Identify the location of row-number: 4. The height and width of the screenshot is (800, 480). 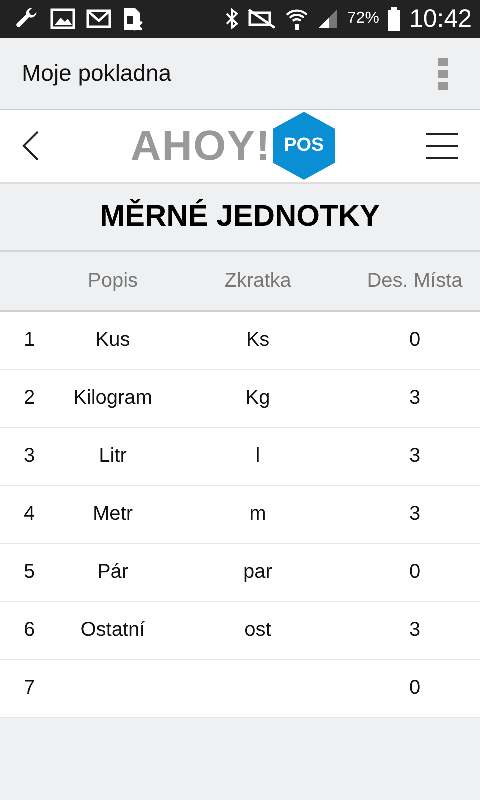
(29, 514).